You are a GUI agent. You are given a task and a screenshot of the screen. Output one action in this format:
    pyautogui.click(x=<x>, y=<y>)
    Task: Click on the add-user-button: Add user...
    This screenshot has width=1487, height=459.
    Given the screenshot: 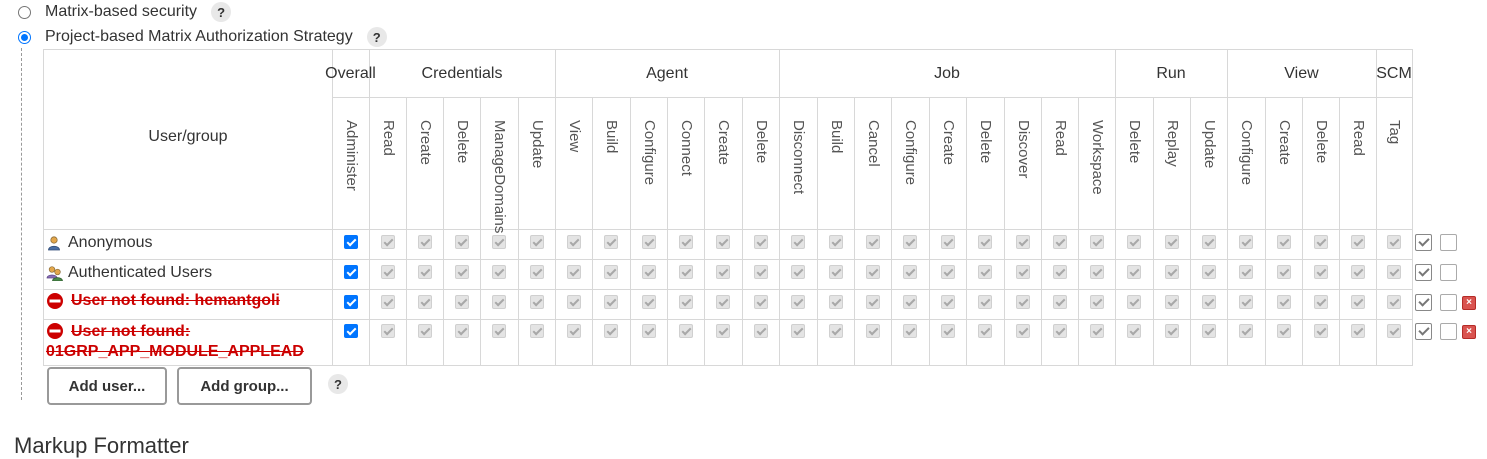 What is the action you would take?
    pyautogui.click(x=107, y=386)
    